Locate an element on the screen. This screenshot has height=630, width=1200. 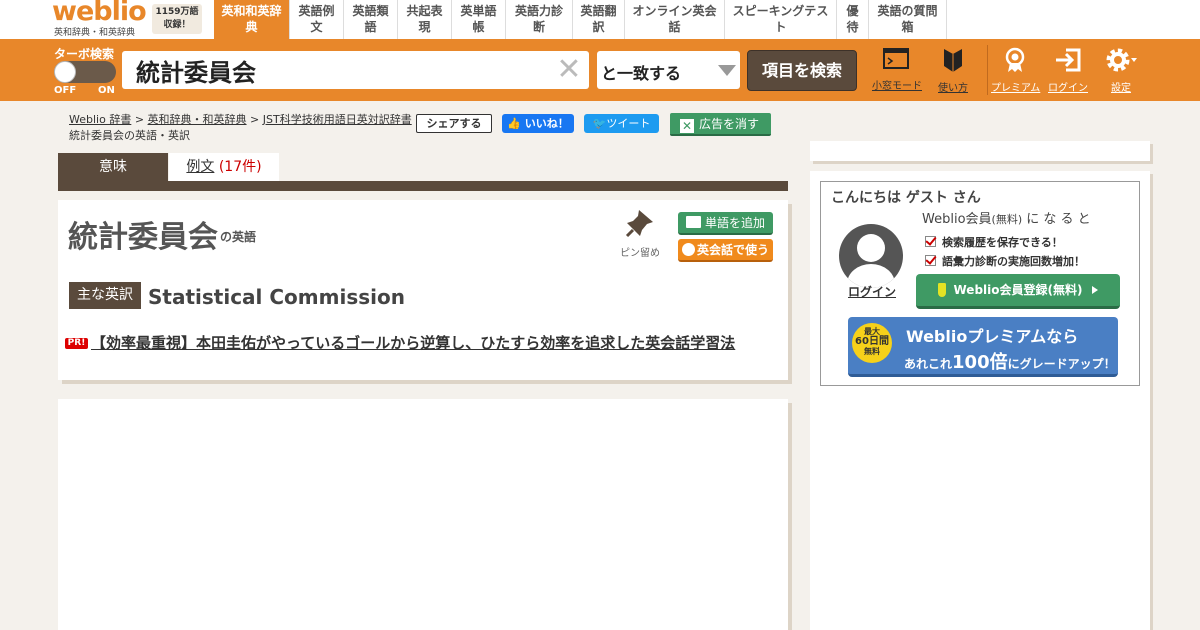
headword: 統計委員会 is located at coordinates (143, 237).